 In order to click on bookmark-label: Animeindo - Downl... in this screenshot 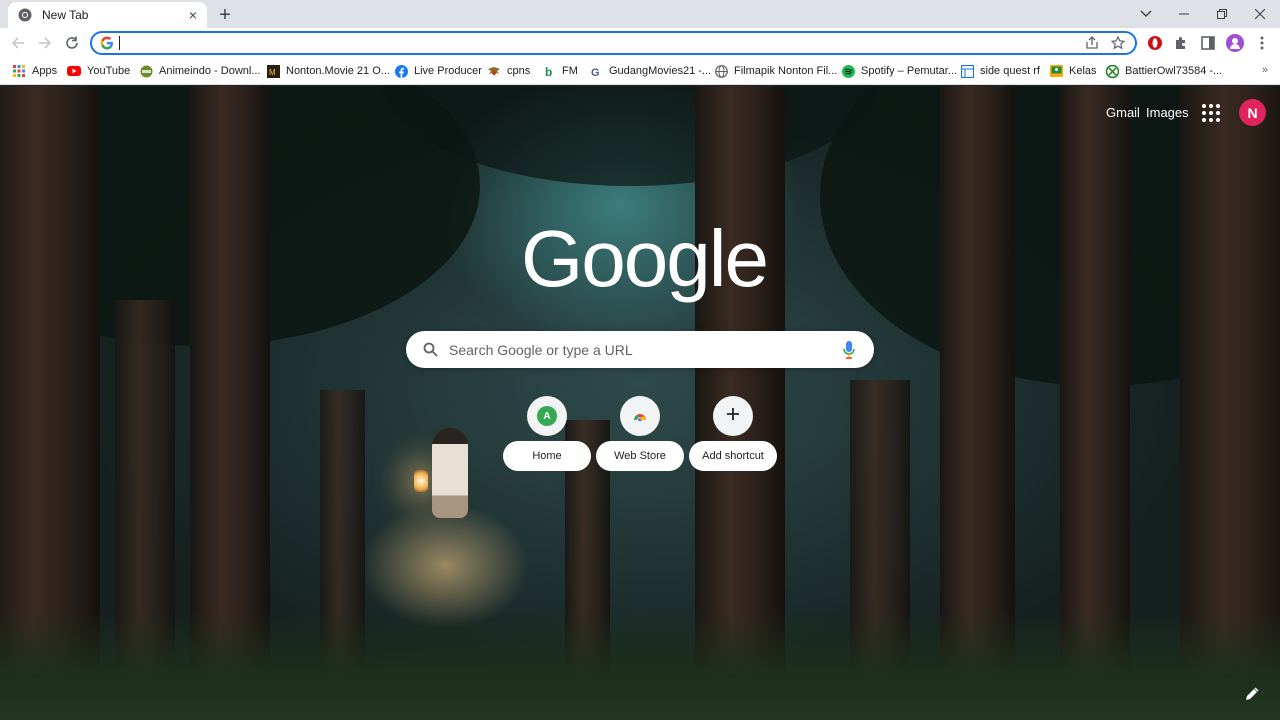, I will do `click(210, 71)`.